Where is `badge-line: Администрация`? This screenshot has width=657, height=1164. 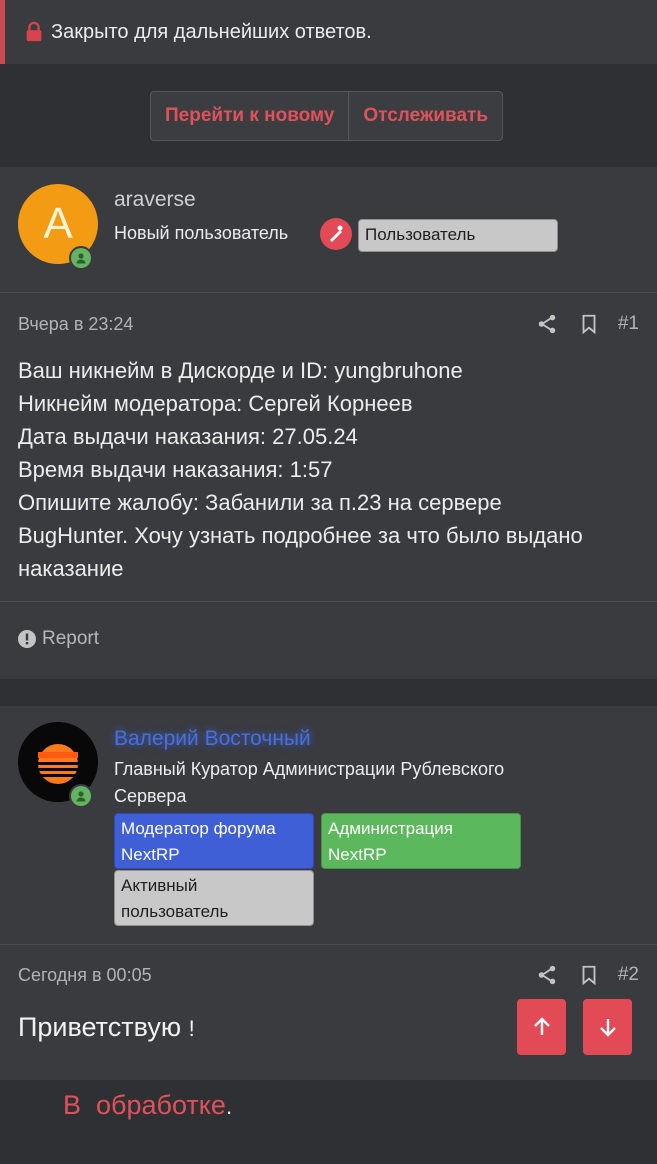 badge-line: Администрация is located at coordinates (390, 828).